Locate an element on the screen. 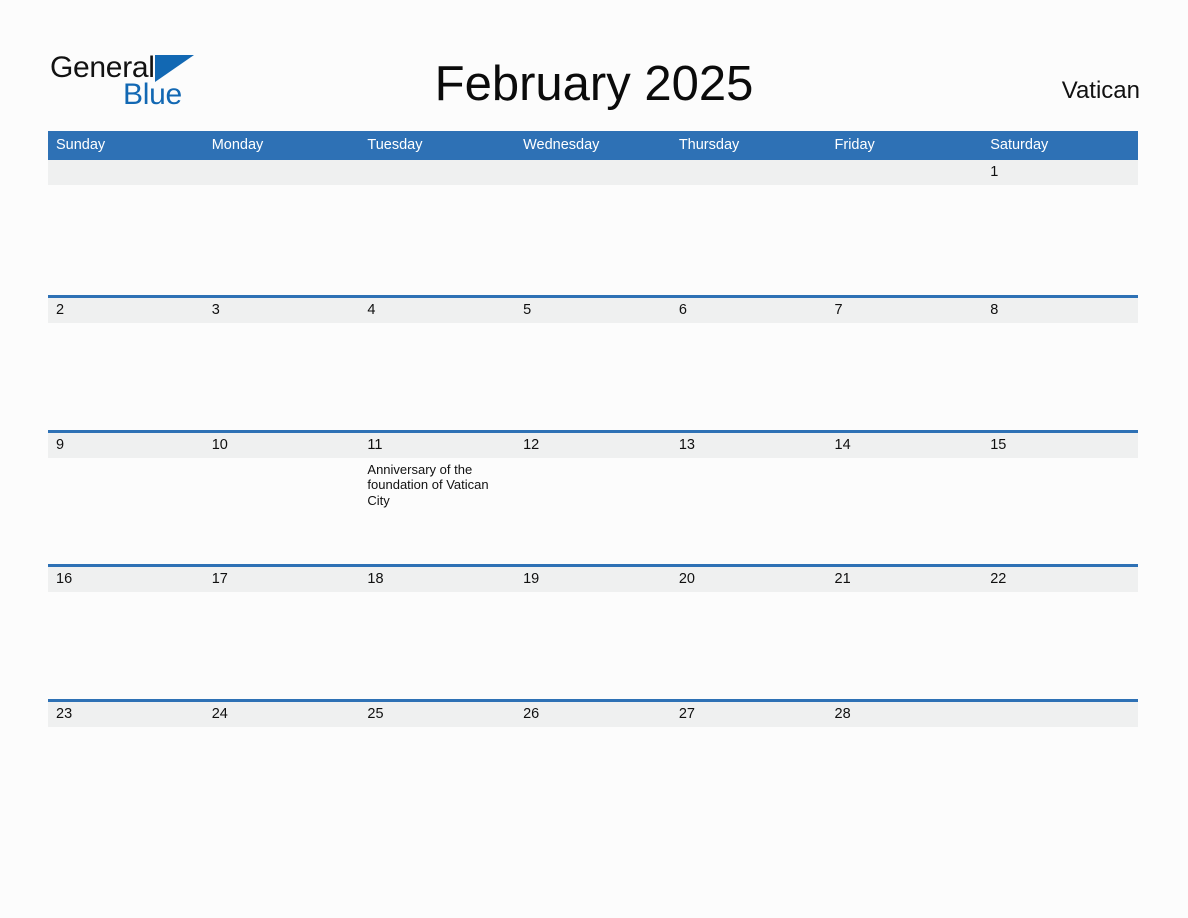 The width and height of the screenshot is (1188, 918). day-number-strip: 1 is located at coordinates (593, 172).